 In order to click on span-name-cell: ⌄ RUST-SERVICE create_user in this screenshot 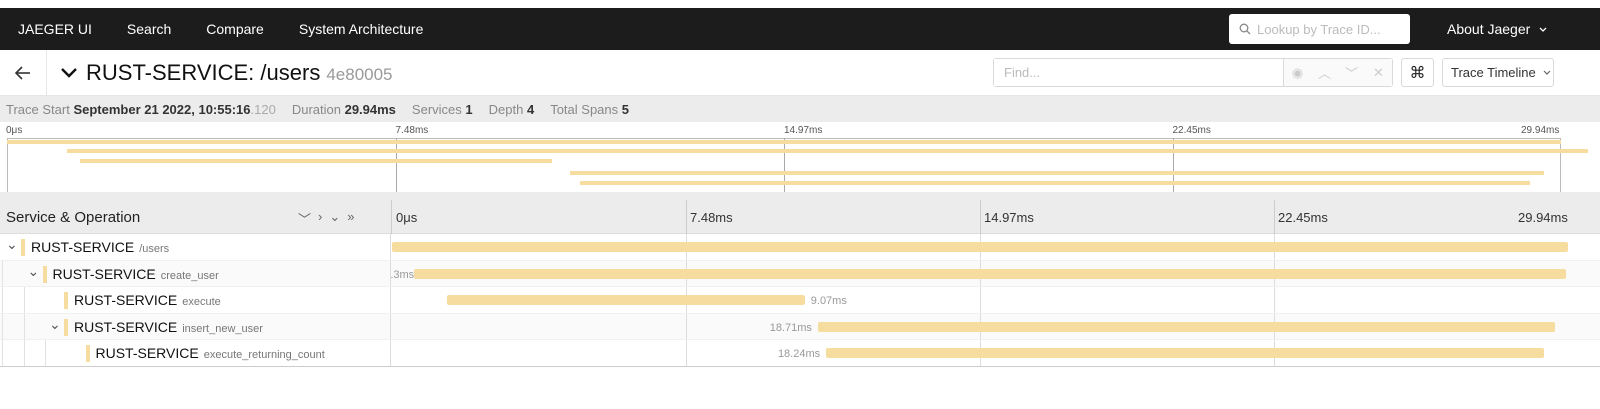, I will do `click(195, 273)`.